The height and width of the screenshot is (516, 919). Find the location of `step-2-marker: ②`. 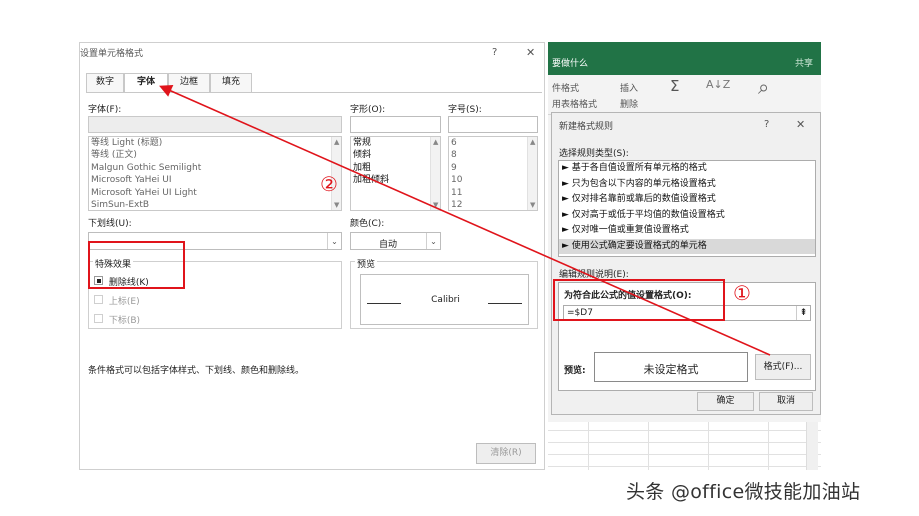

step-2-marker: ② is located at coordinates (329, 184).